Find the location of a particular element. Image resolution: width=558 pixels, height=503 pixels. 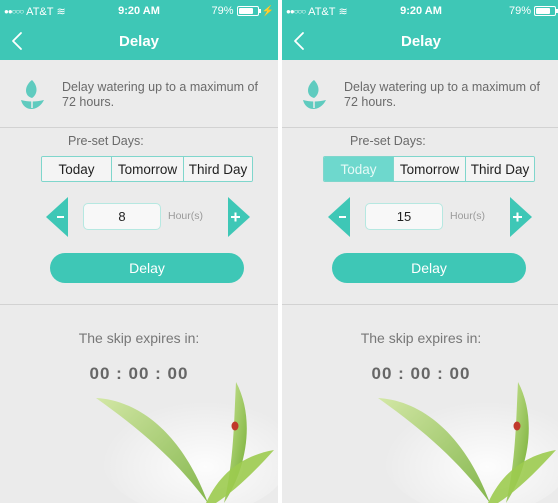

hours-stepper: 8 Hour(s) is located at coordinates (148, 217).